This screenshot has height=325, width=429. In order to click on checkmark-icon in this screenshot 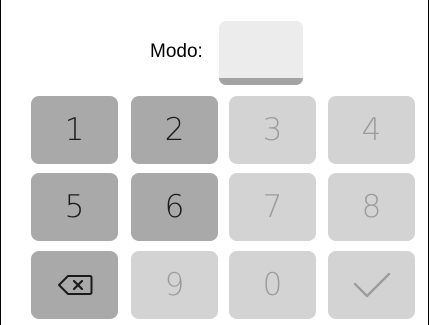, I will do `click(372, 285)`.